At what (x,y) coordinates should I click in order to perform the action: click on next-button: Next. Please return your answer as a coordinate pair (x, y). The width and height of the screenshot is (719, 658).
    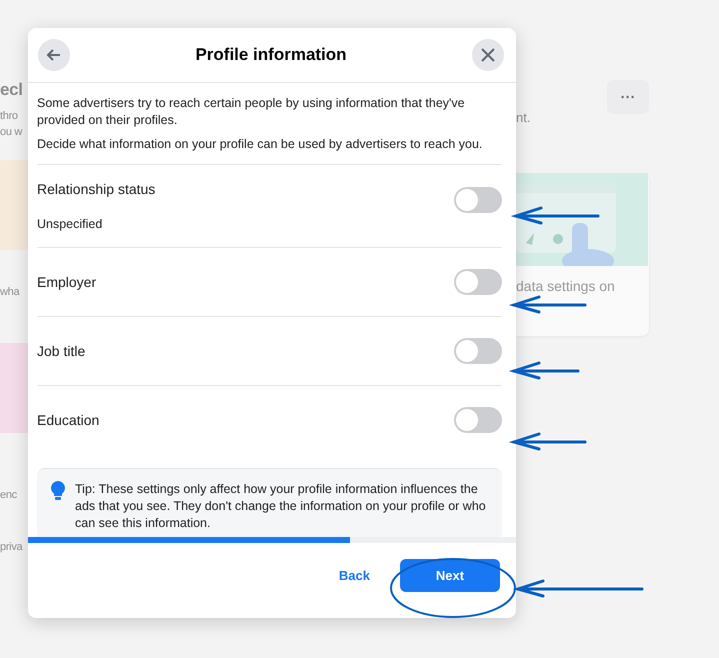
    Looking at the image, I should click on (450, 575).